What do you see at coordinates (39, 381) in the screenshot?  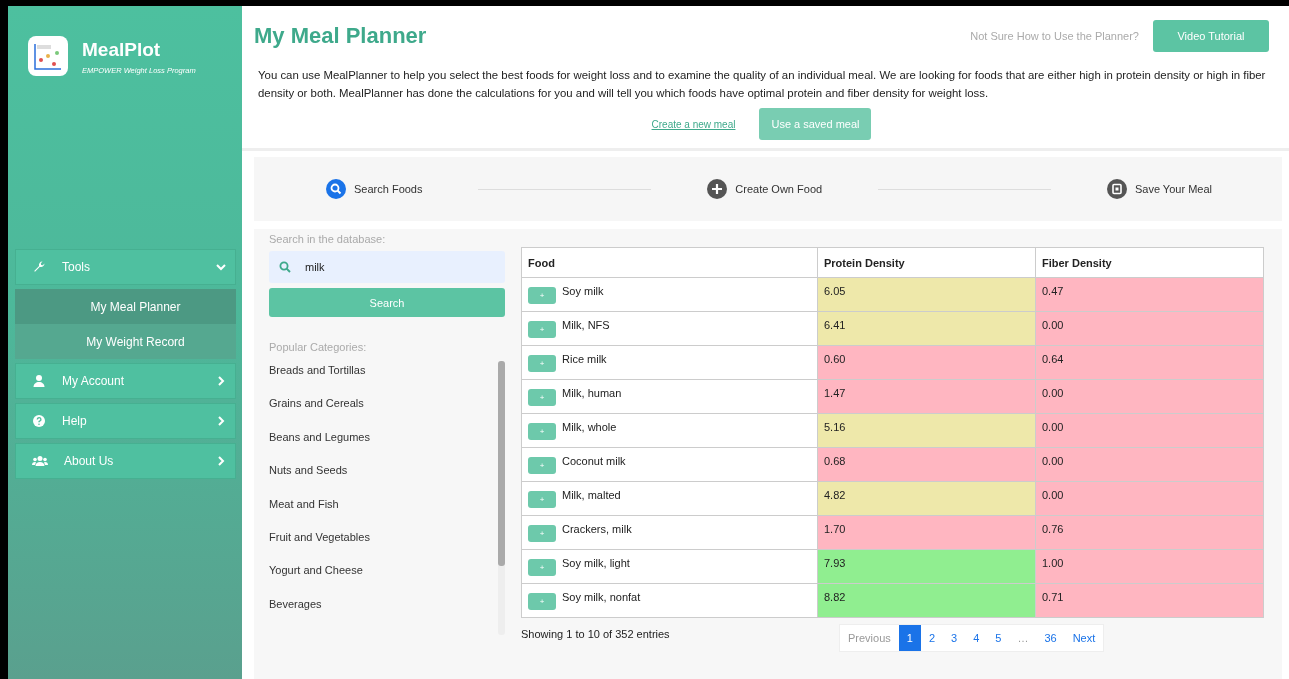 I see `user-icon` at bounding box center [39, 381].